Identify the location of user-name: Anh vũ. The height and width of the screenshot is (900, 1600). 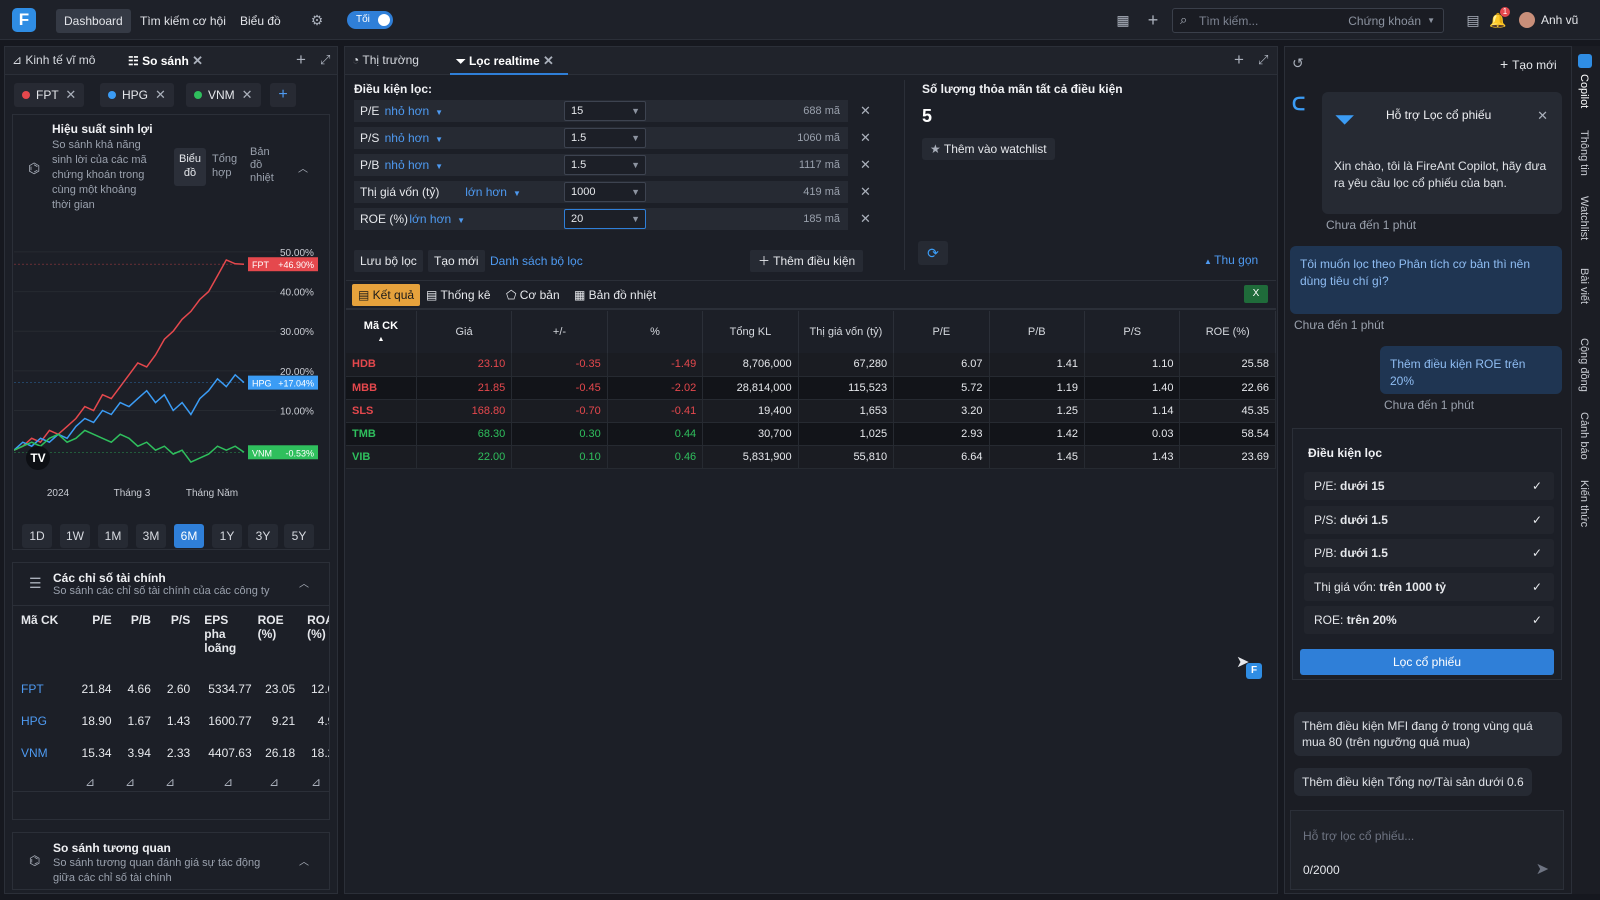
(1559, 20).